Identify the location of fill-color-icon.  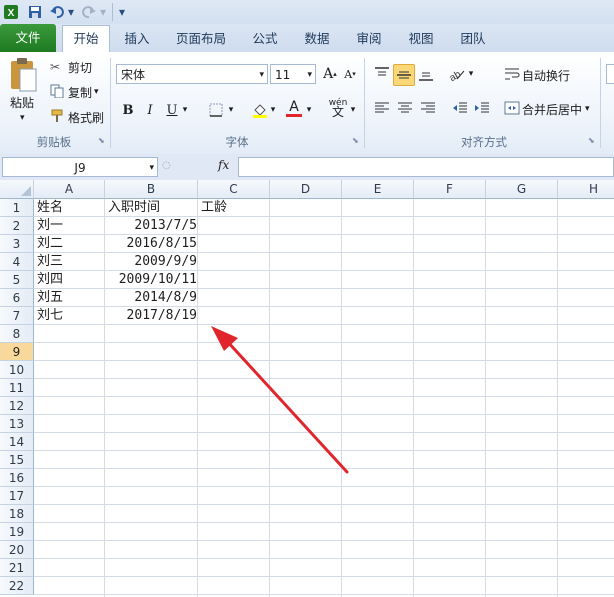
(260, 110).